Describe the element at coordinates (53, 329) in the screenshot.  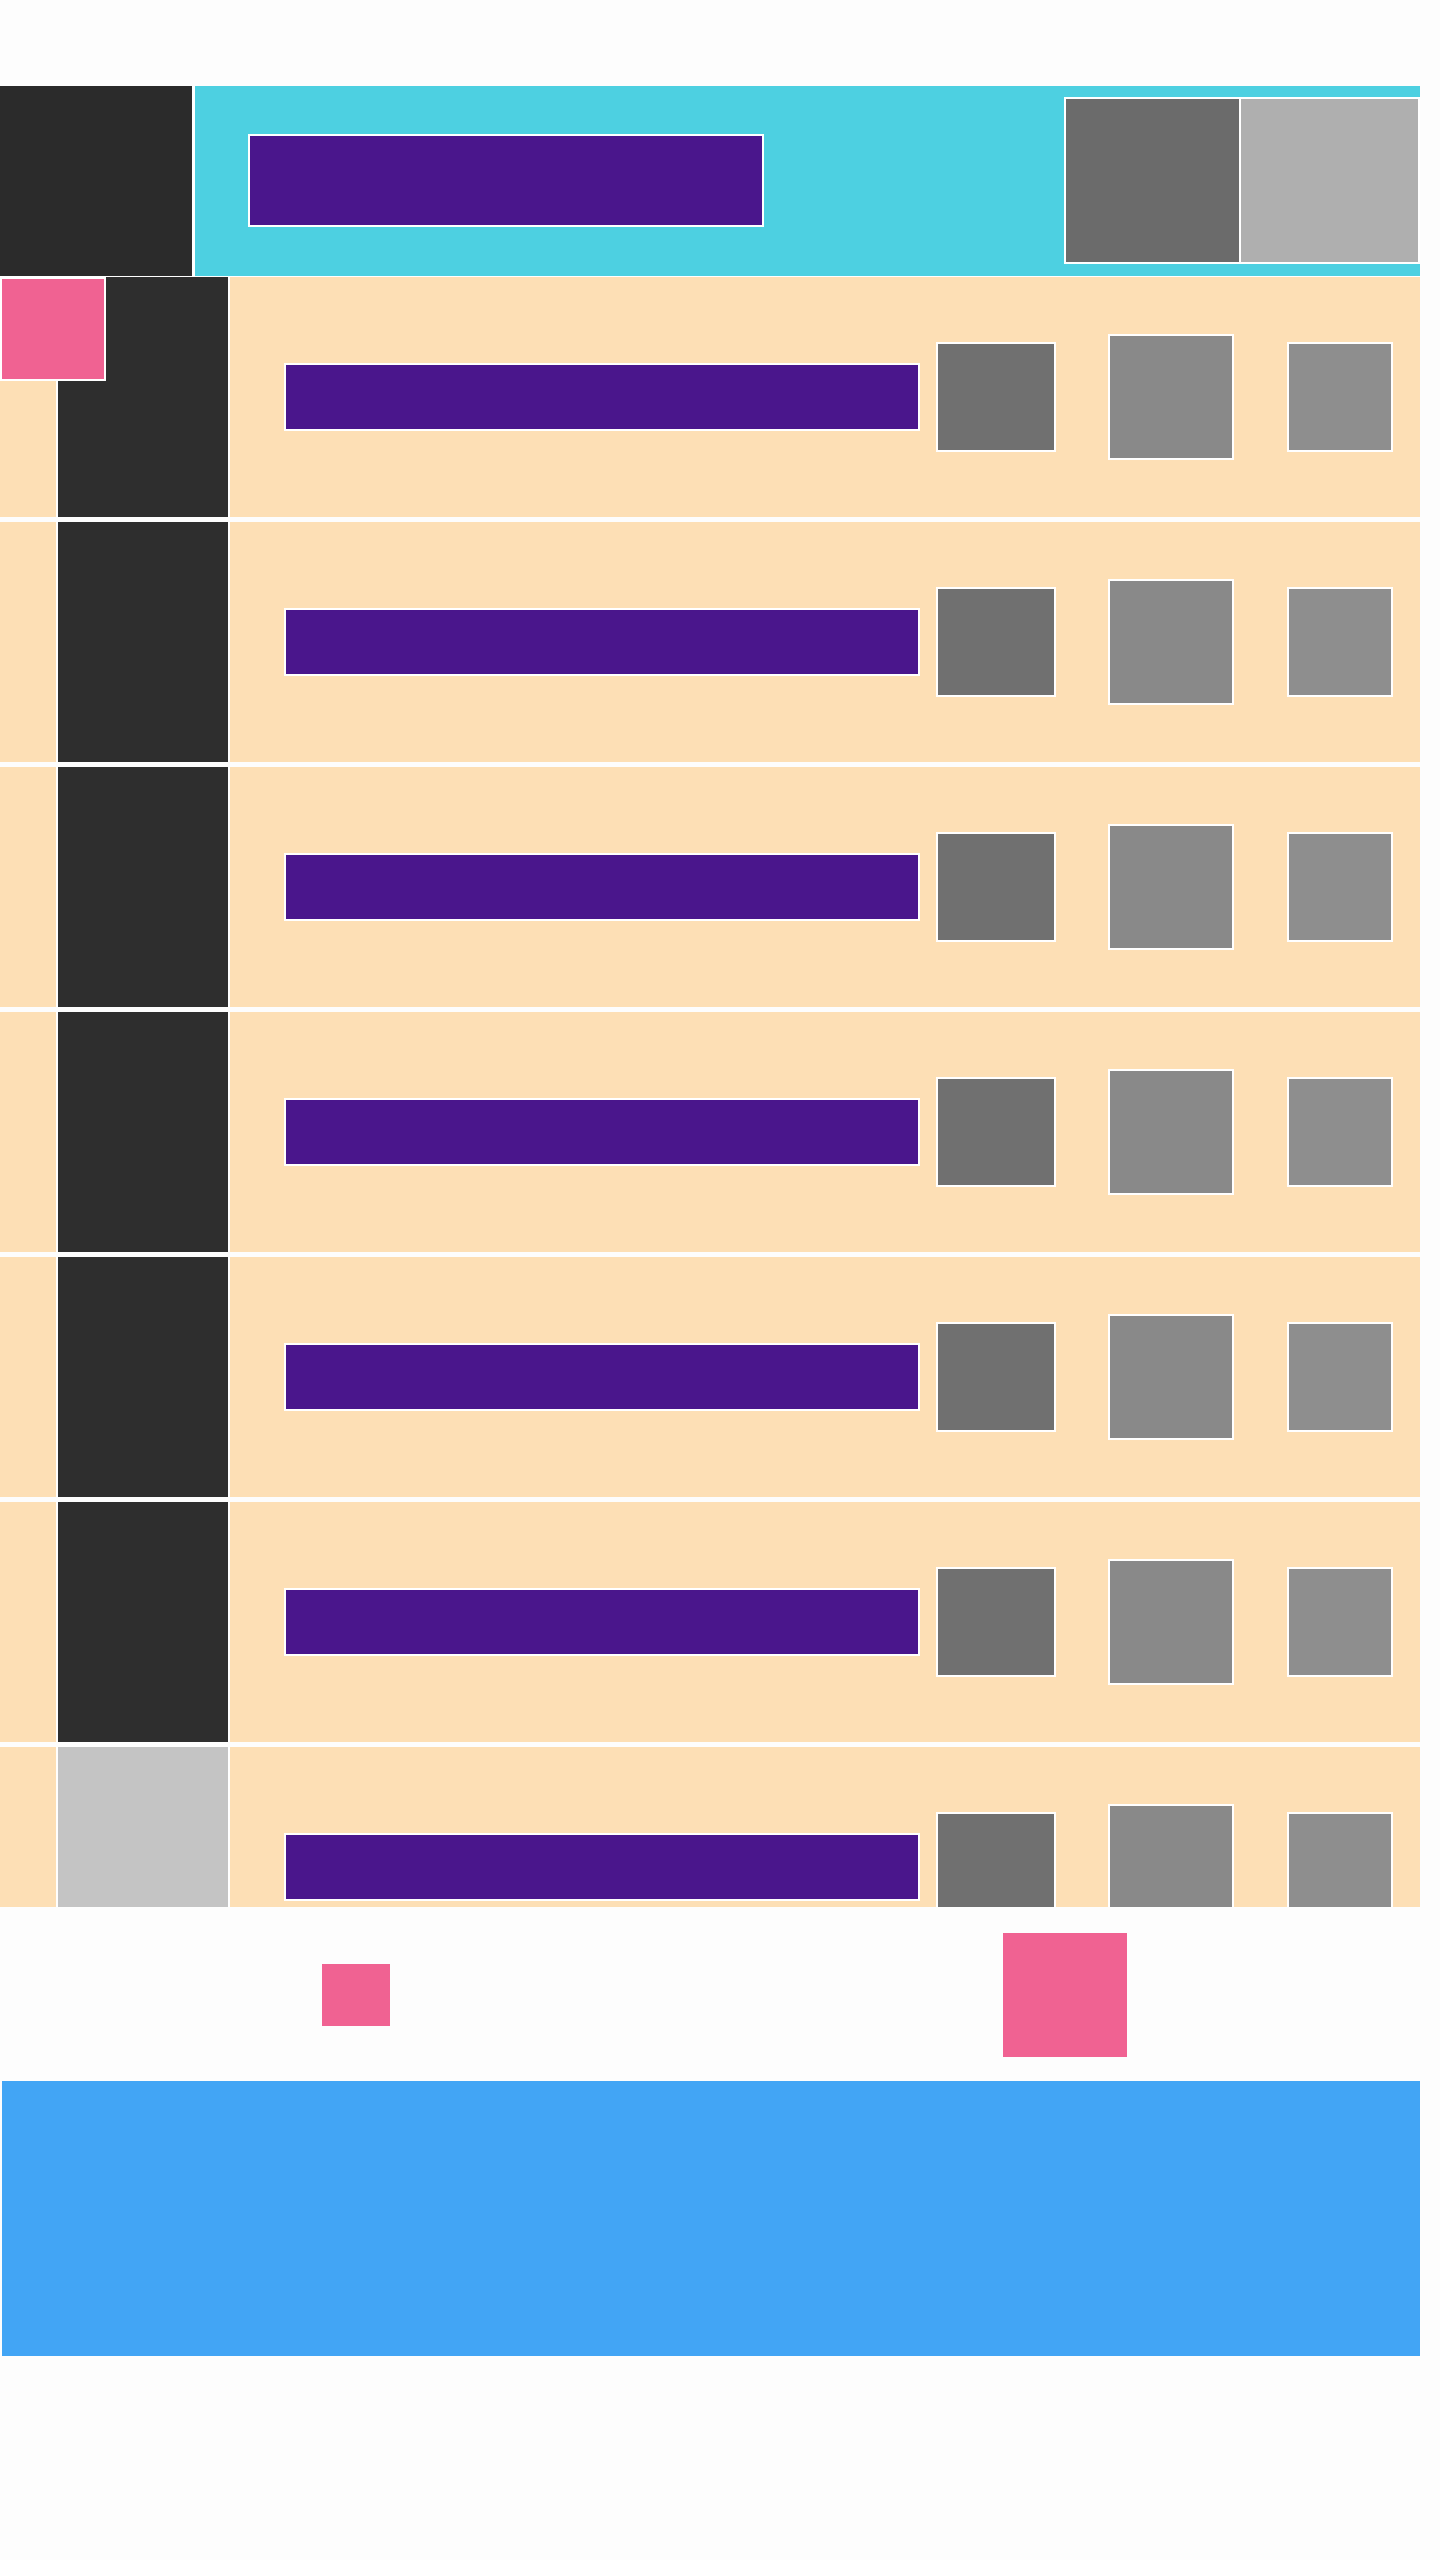
I see `corner-badge` at that location.